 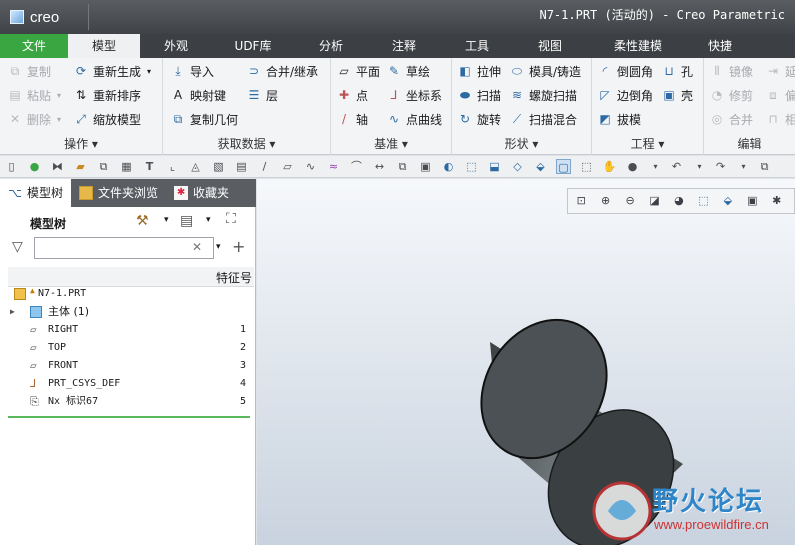 What do you see at coordinates (310, 166) in the screenshot?
I see `spline-icon: ∿` at bounding box center [310, 166].